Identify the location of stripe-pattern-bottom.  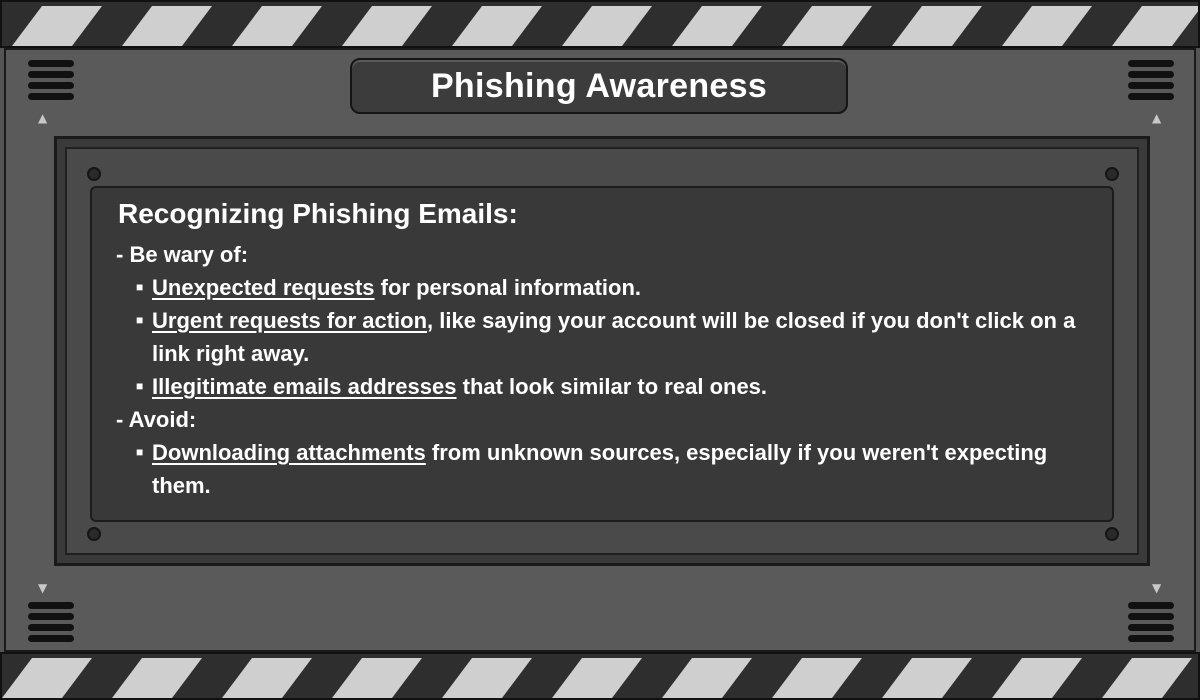
(597, 678).